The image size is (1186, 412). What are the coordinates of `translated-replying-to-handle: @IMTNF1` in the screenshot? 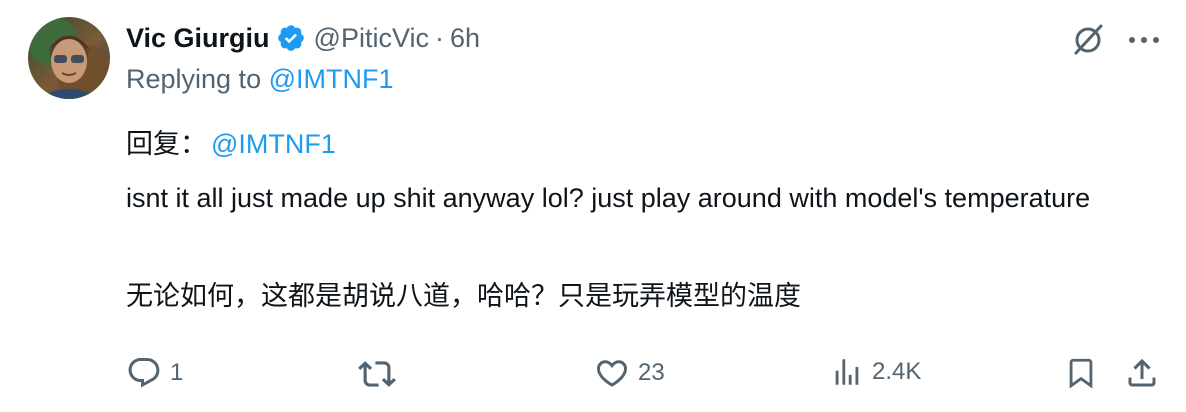 It's located at (273, 144).